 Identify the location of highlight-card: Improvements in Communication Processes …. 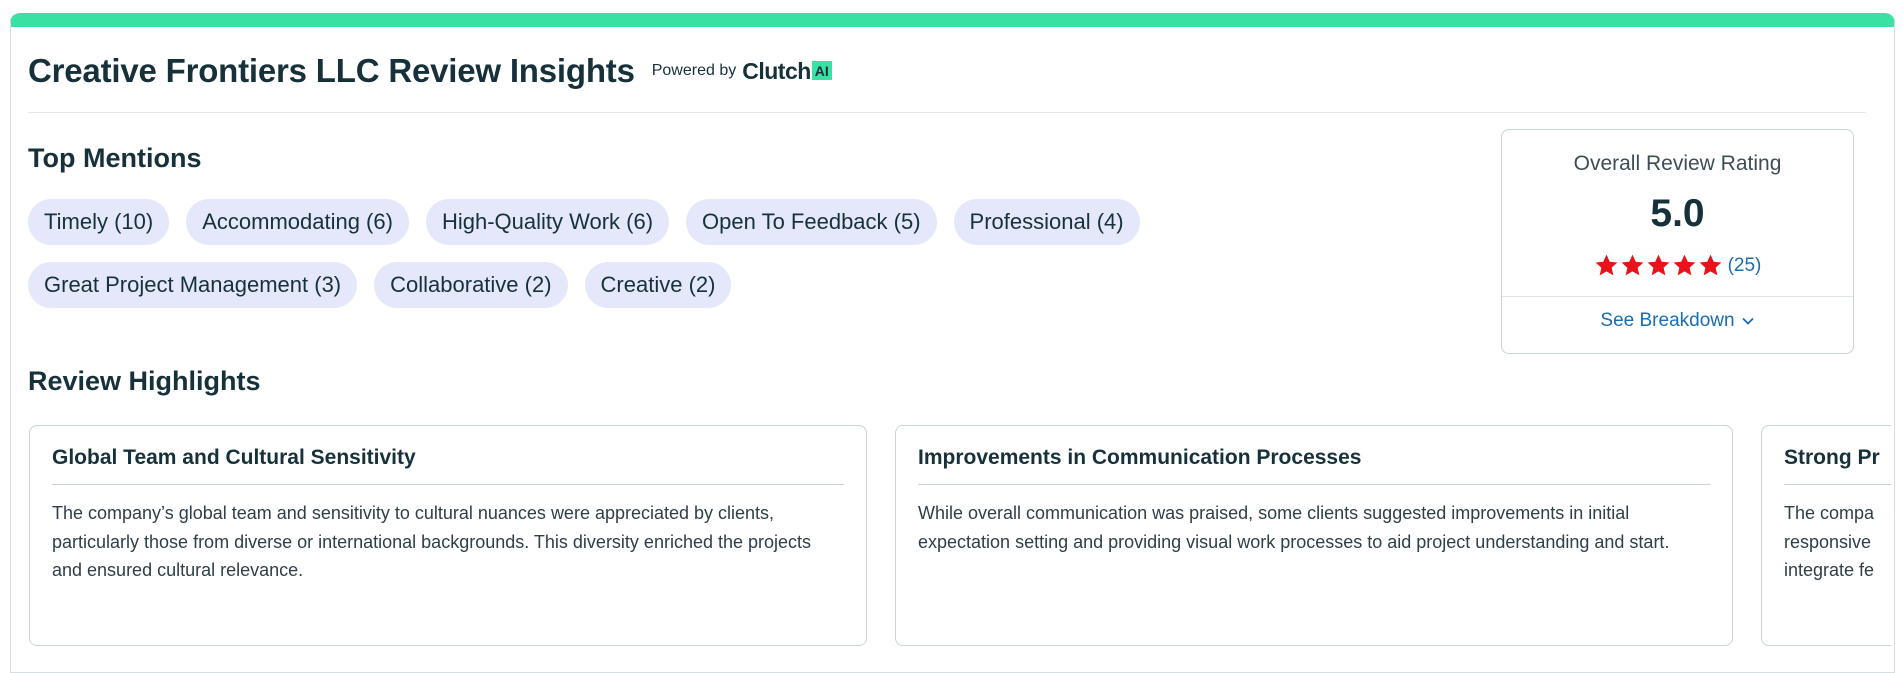
(1314, 535).